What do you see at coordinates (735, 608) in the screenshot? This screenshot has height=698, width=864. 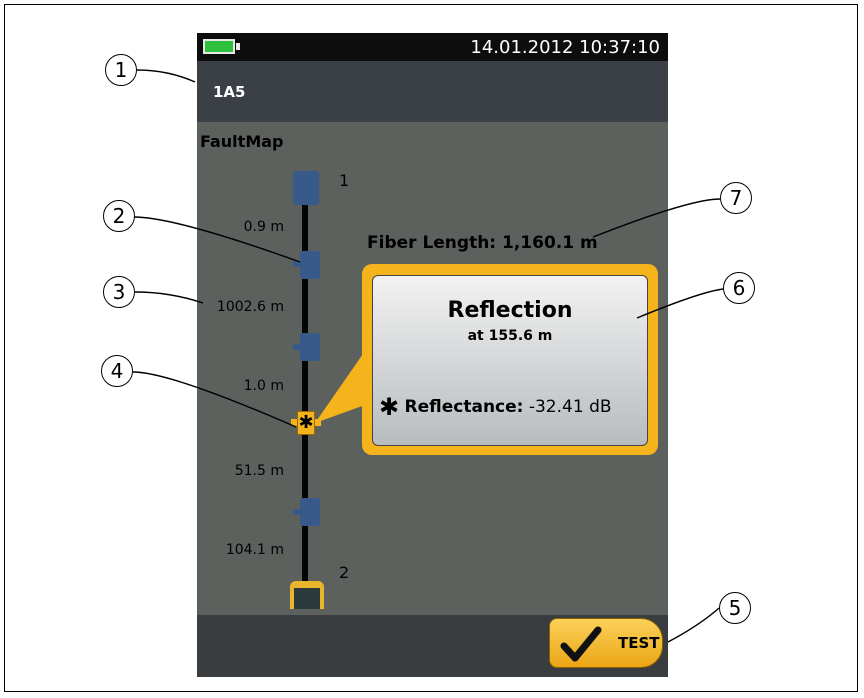 I see `callout-5: 5` at bounding box center [735, 608].